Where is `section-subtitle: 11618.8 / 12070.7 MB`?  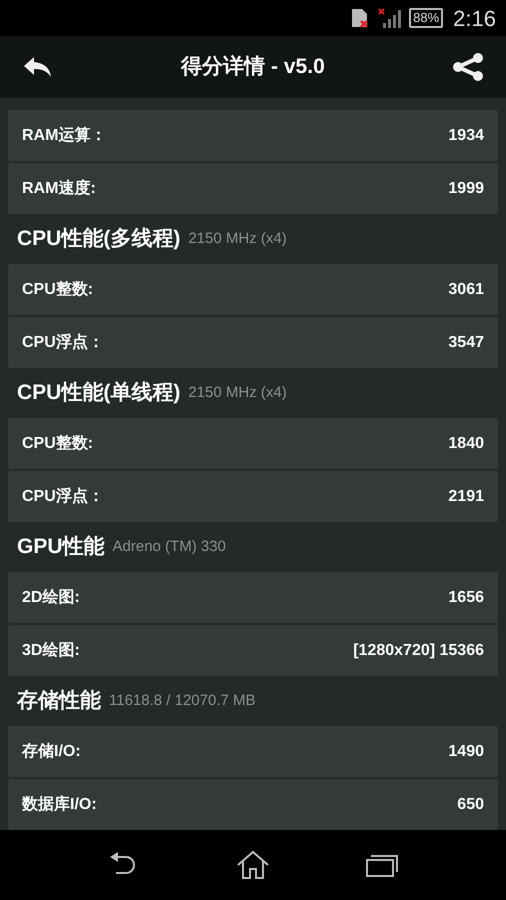 section-subtitle: 11618.8 / 12070.7 MB is located at coordinates (182, 700).